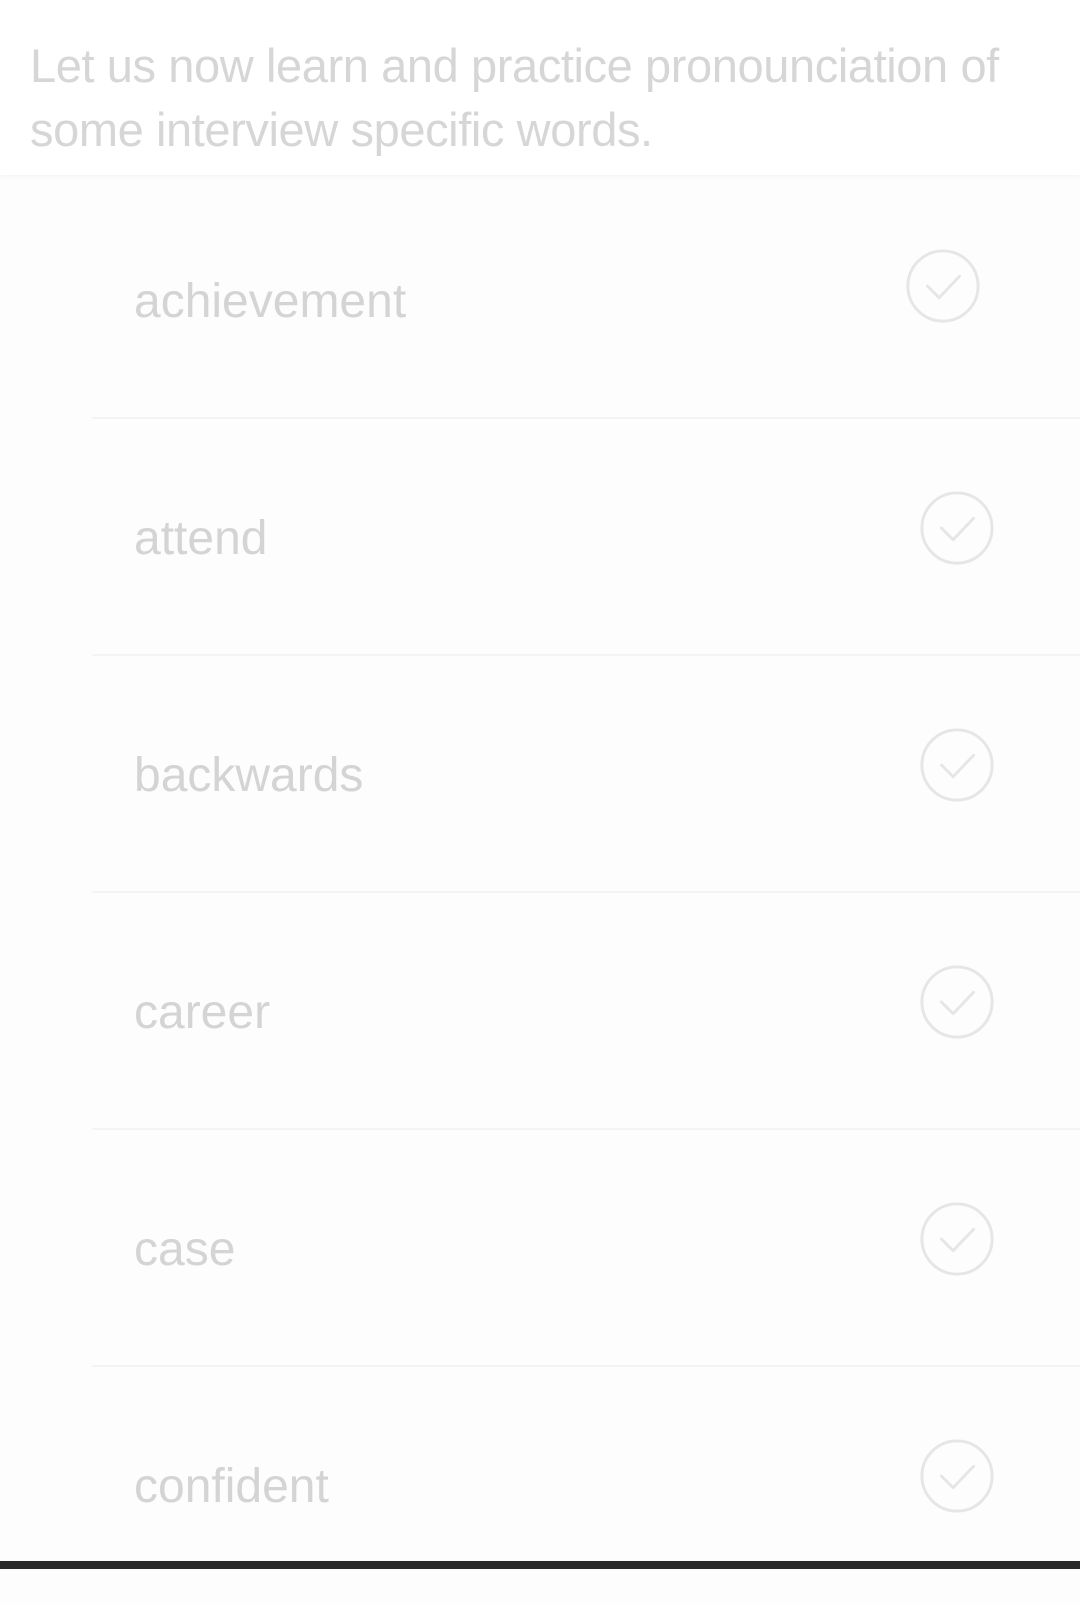 This screenshot has width=1080, height=1604. What do you see at coordinates (540, 300) in the screenshot?
I see `word-row-achievement: achievement` at bounding box center [540, 300].